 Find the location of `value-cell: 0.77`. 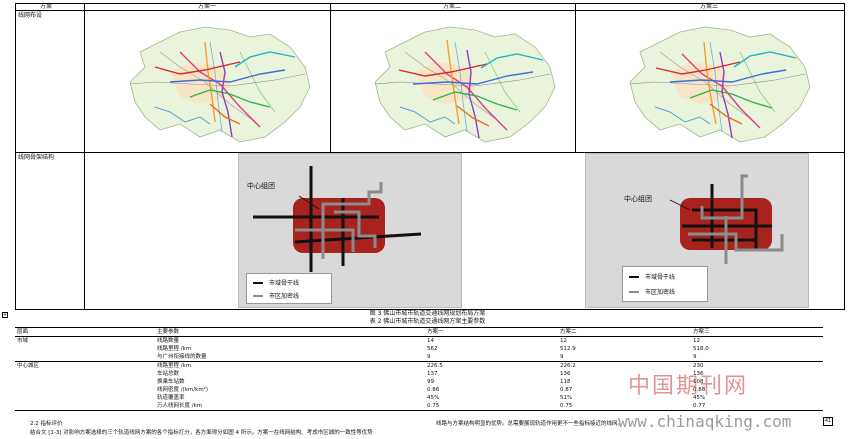

value-cell: 0.77 is located at coordinates (699, 406).